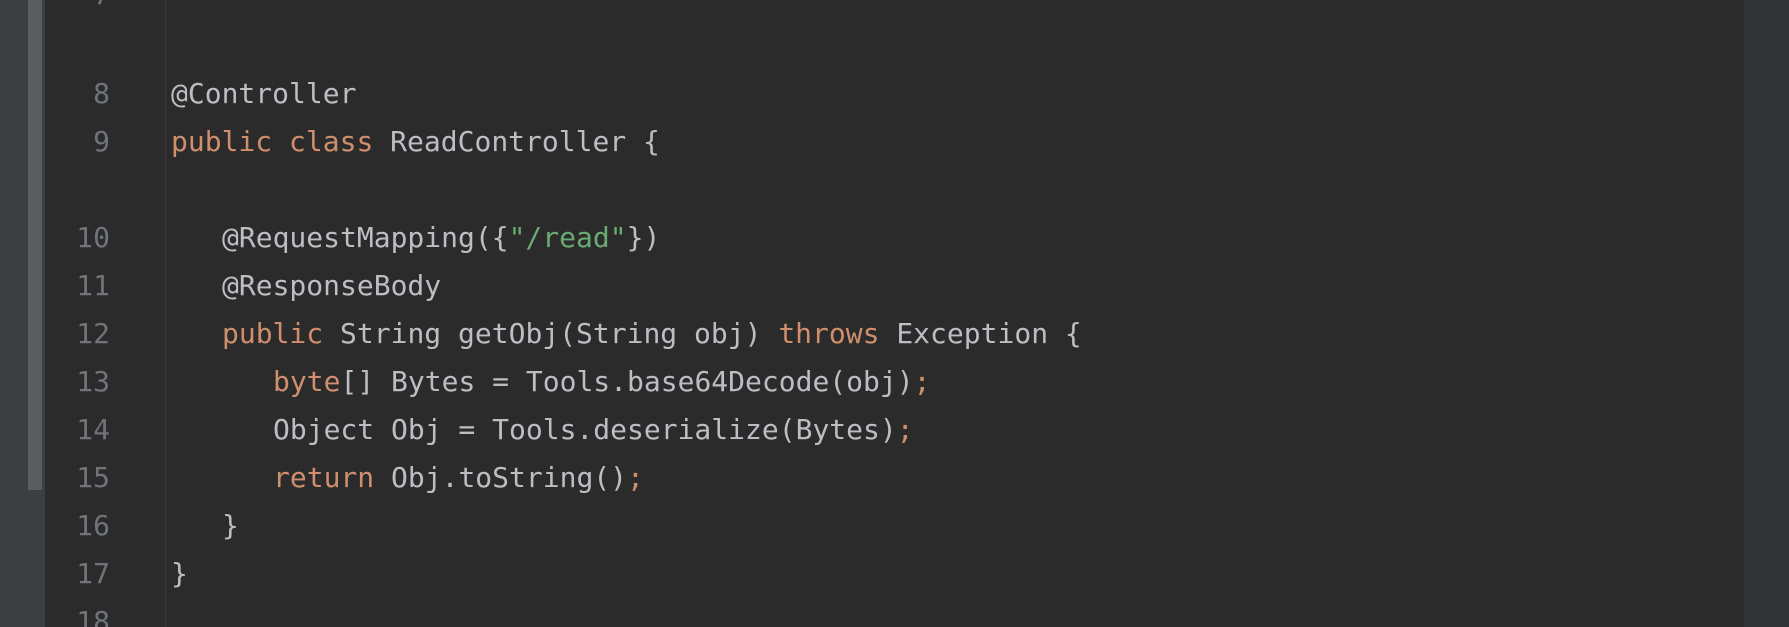  What do you see at coordinates (829, 333) in the screenshot?
I see `keyword-token: throws` at bounding box center [829, 333].